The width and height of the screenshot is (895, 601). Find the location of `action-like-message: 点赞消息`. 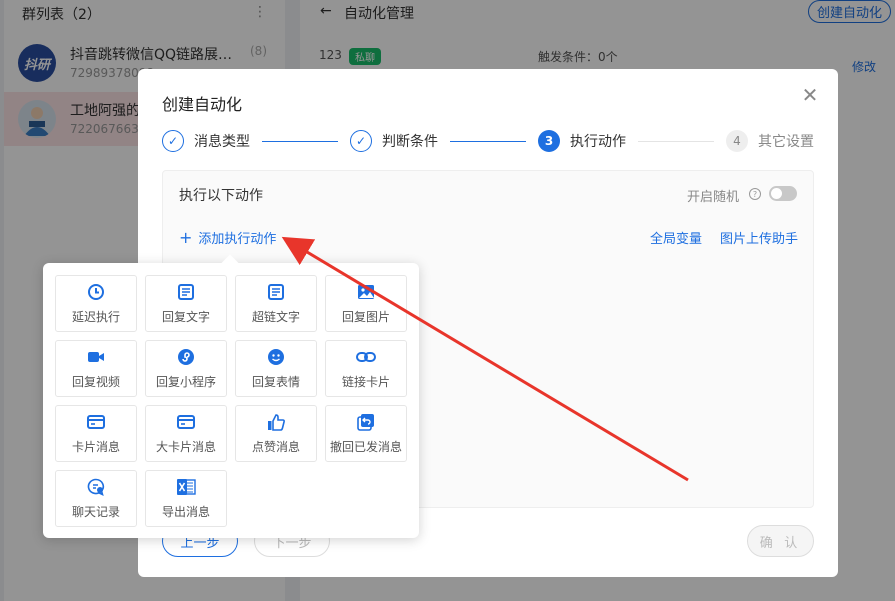

action-like-message: 点赞消息 is located at coordinates (276, 433).